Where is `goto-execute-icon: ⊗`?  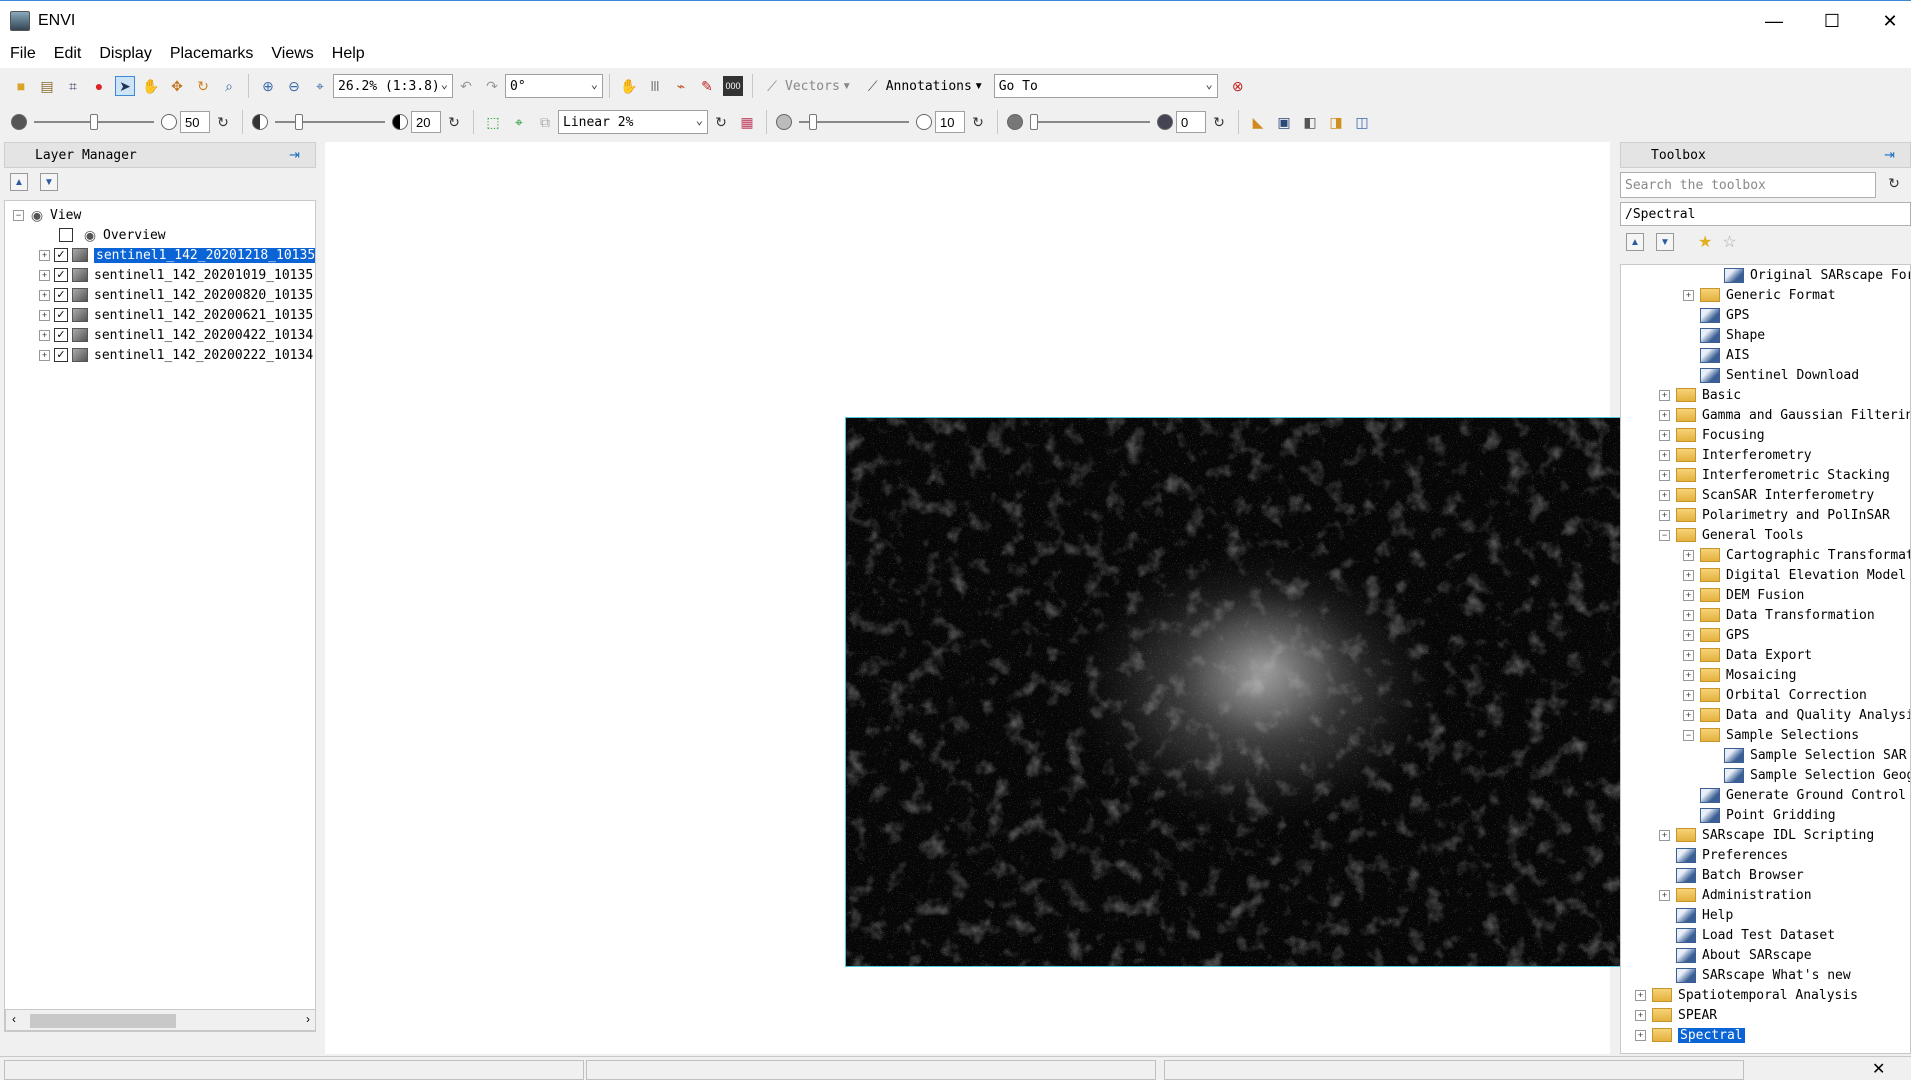
goto-execute-icon: ⊗ is located at coordinates (1238, 86).